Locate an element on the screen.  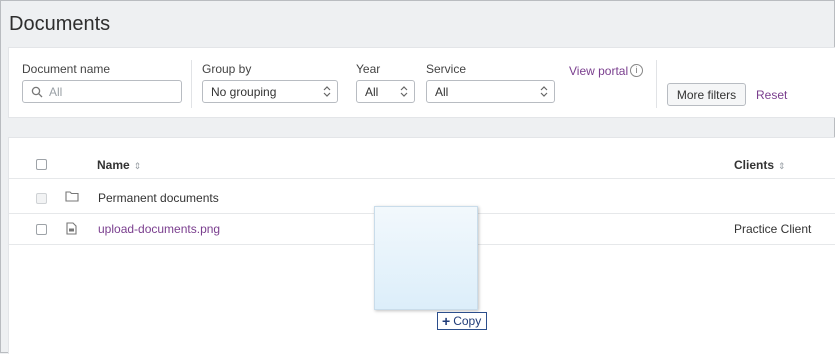
folder-icon is located at coordinates (72, 196).